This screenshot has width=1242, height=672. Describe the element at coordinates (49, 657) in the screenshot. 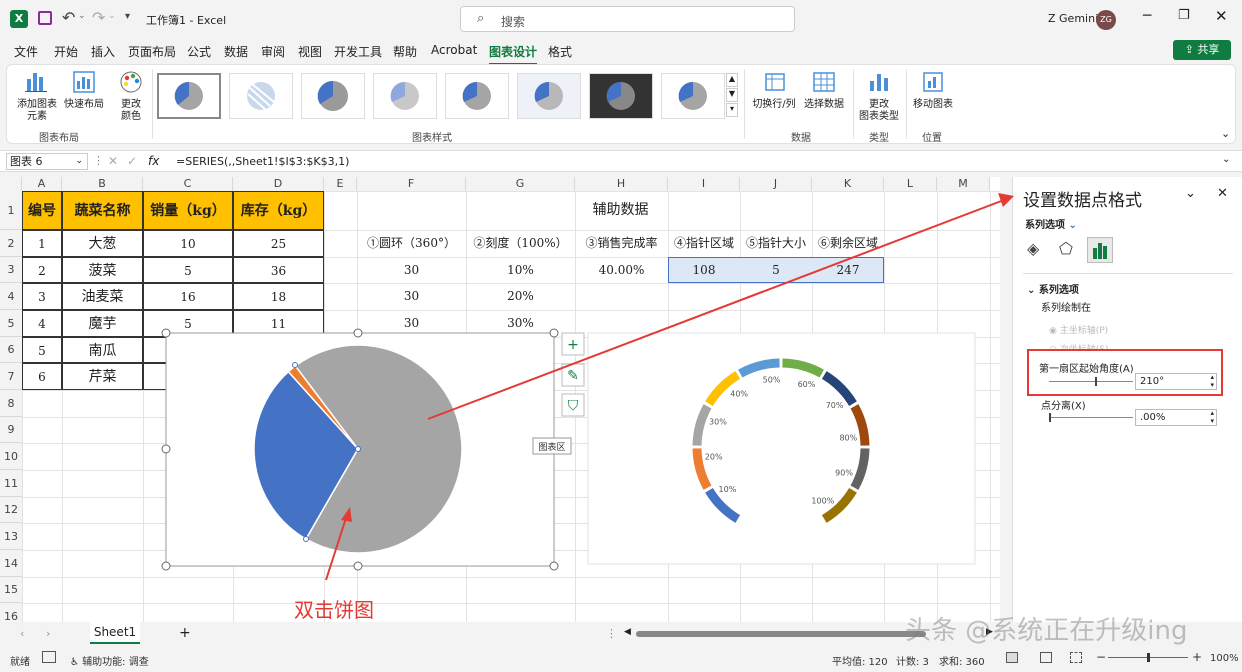

I see `macro-record-icon` at that location.